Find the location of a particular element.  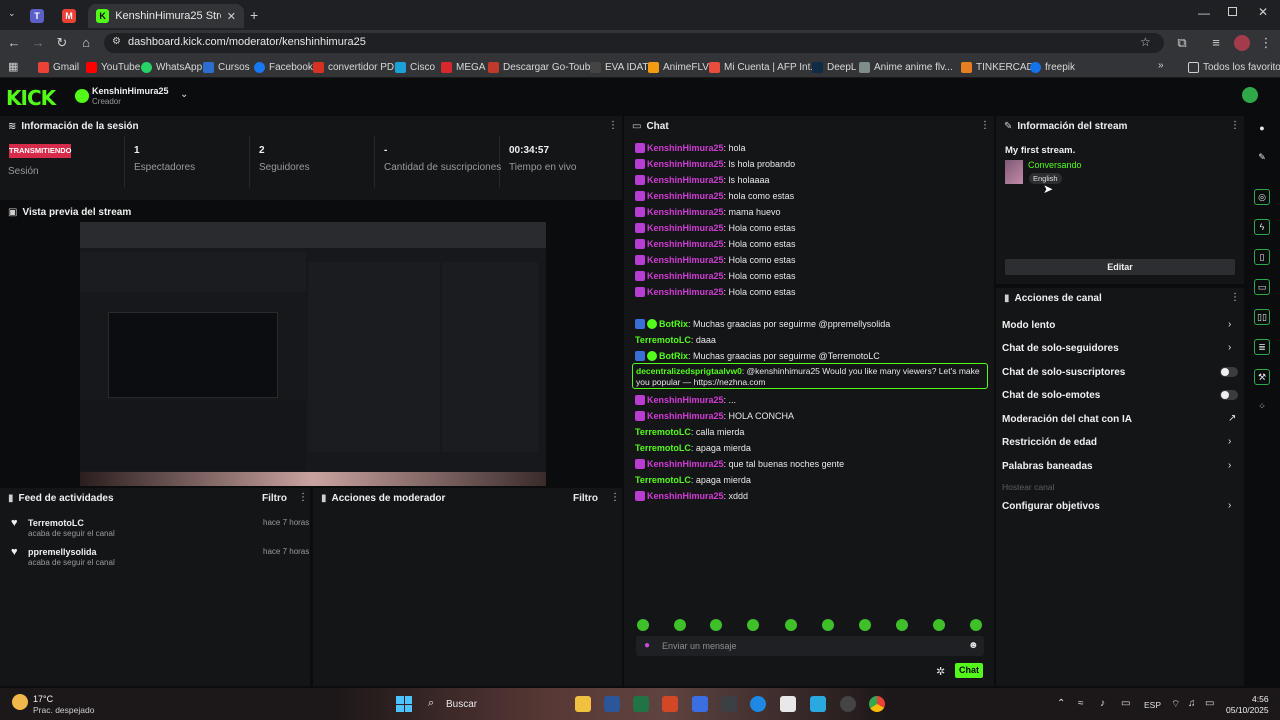

bookmark-mega: MEGA is located at coordinates (463, 67).